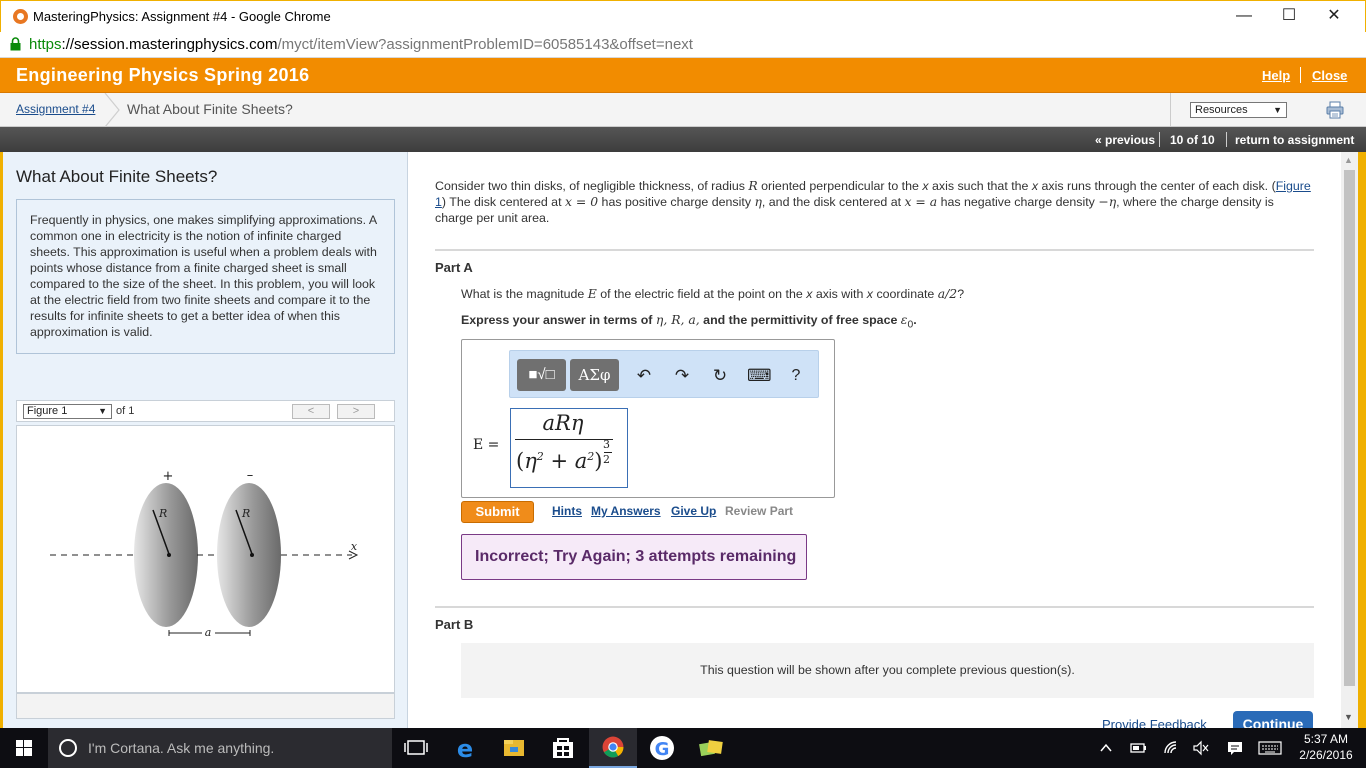 The image size is (1366, 768). I want to click on clock-date: 2/26/2016, so click(1326, 755).